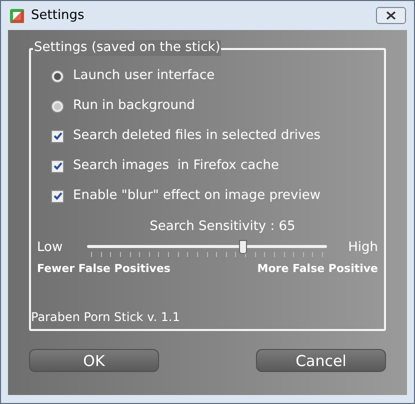 This screenshot has height=404, width=415. What do you see at coordinates (196, 196) in the screenshot?
I see `checkbox-label: Enable "blur" effect on image preview` at bounding box center [196, 196].